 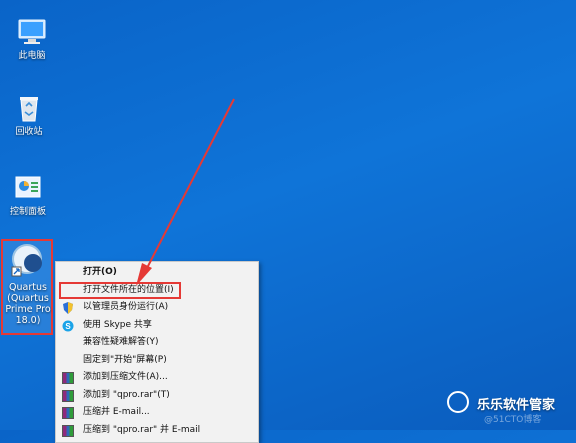 I want to click on watermark-faint: @51CTO博客, so click(x=513, y=420).